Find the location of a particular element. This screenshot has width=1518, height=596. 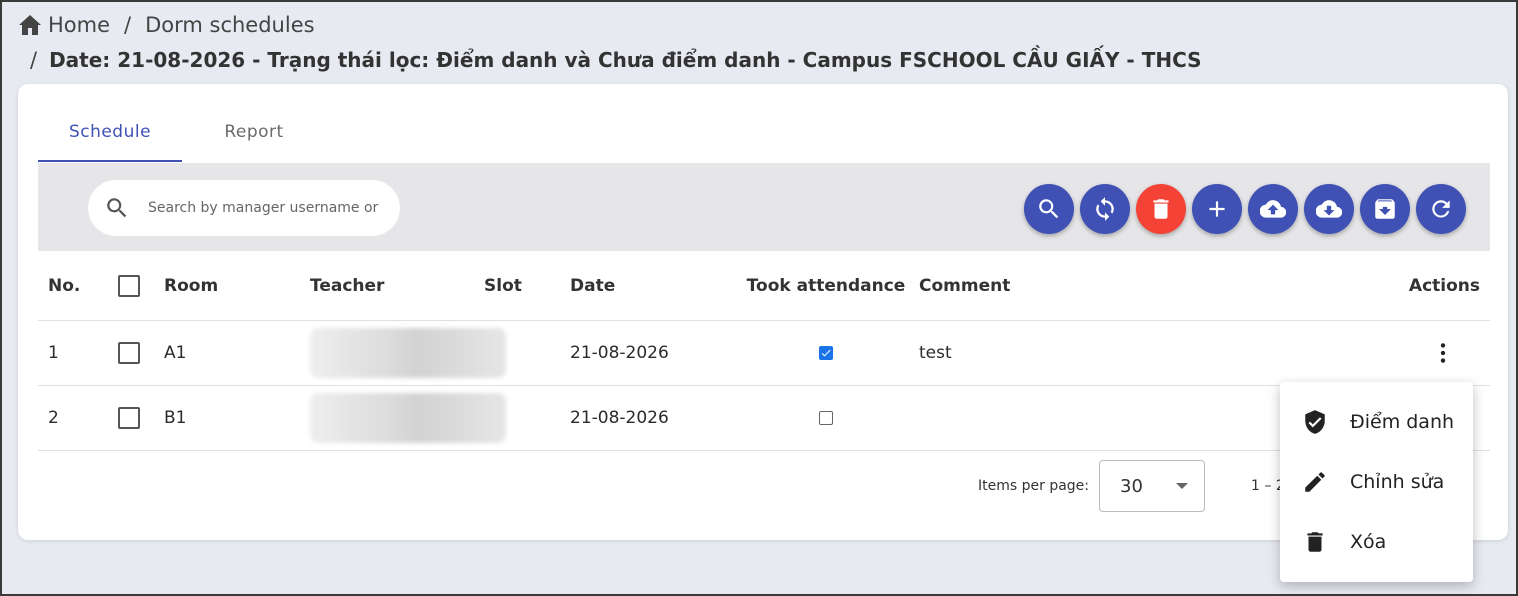

header-date: Date is located at coordinates (592, 285).